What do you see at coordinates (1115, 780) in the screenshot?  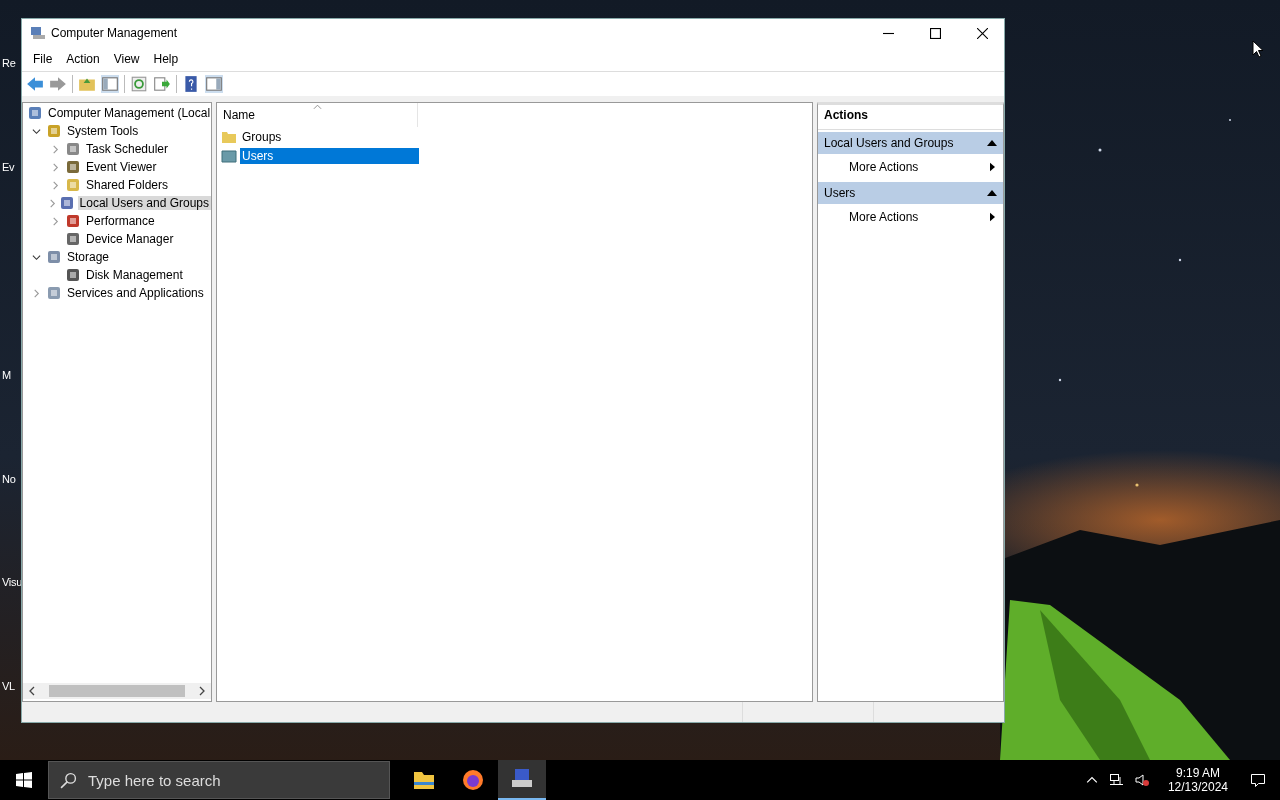 I see `network-icon` at bounding box center [1115, 780].